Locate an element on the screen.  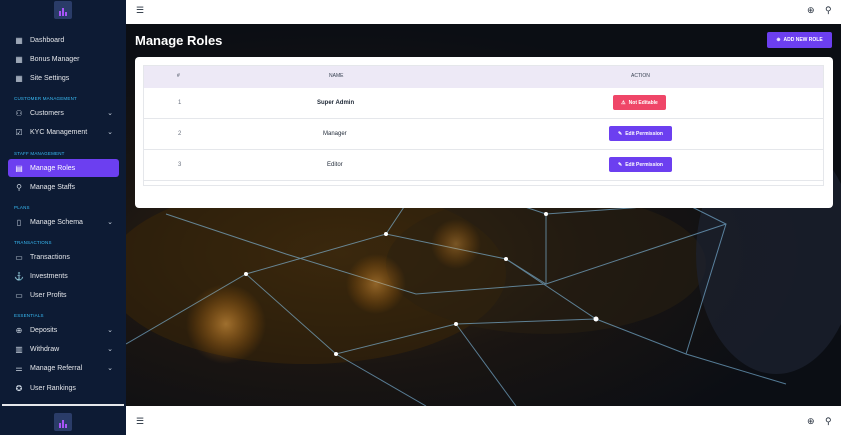
add-new-role-label: ADD NEW ROLE is located at coordinates (803, 40).